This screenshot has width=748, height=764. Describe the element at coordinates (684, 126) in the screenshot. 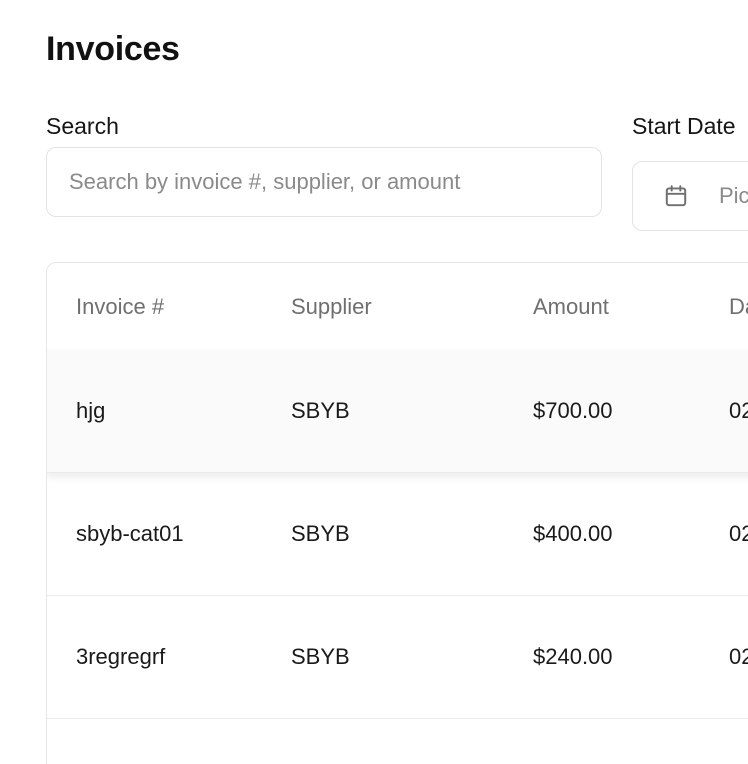

I see `start-date-label: Start Date` at that location.